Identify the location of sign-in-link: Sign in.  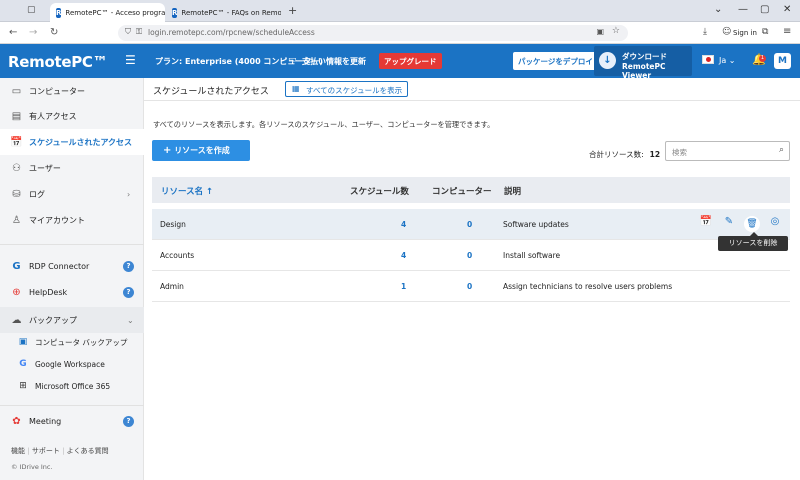
(745, 33).